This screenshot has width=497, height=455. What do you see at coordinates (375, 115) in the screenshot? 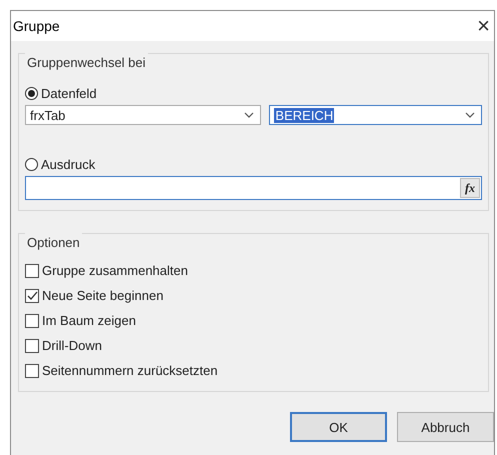
I see `field-dropdown: BEREICH` at bounding box center [375, 115].